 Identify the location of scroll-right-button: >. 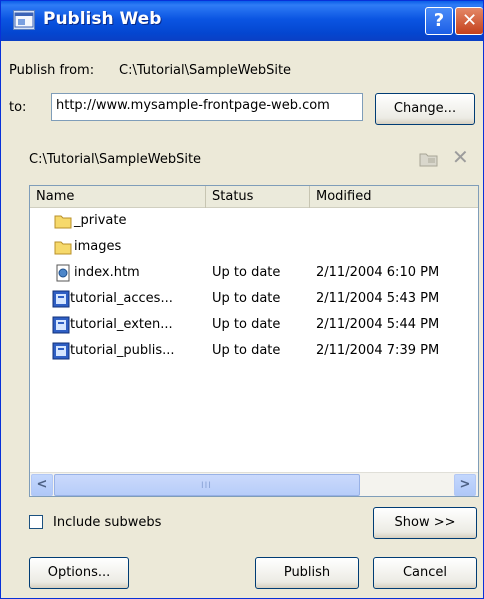
(465, 485).